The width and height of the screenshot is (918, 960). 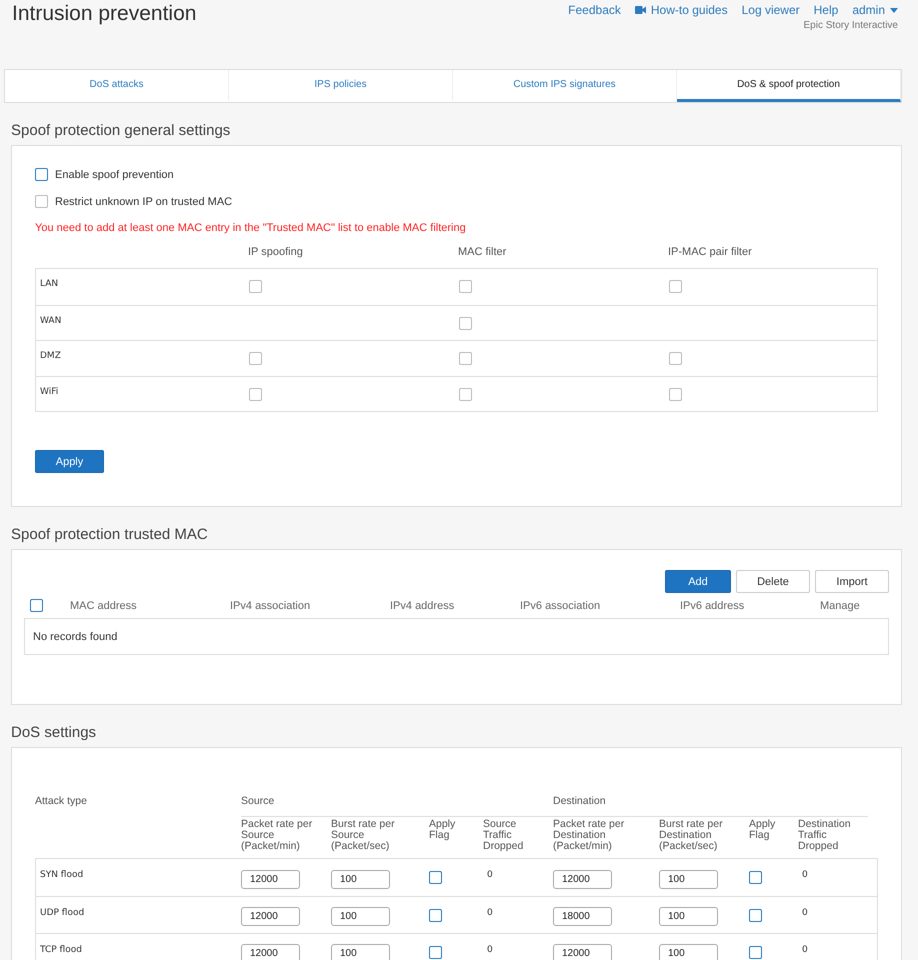 I want to click on column-header: Destination Traffic Dropped, so click(x=833, y=834).